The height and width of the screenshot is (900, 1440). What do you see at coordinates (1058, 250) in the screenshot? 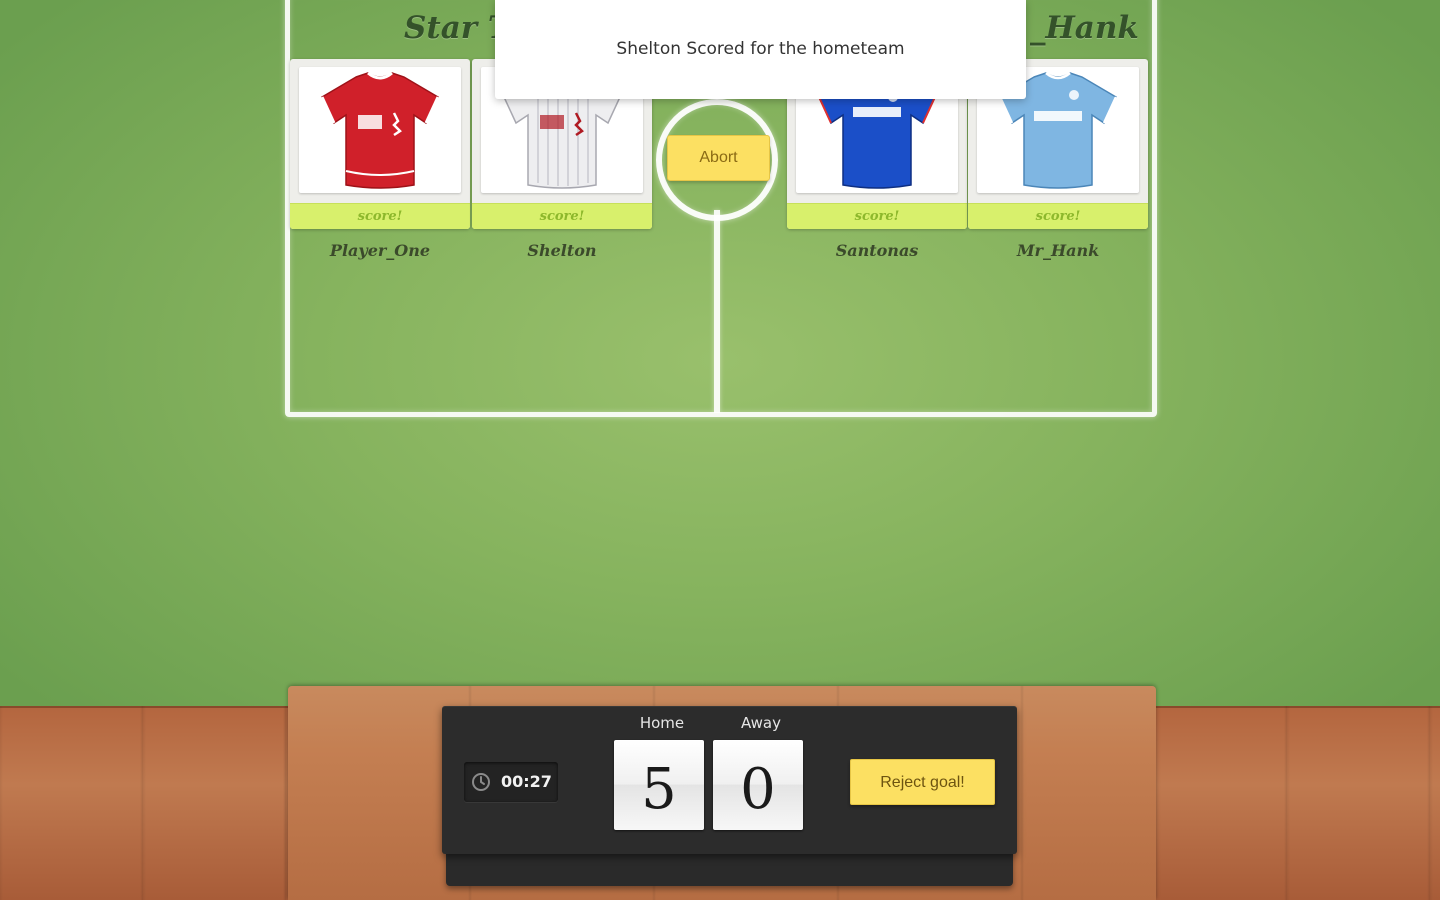
I see `player-name: Mr_Hank` at bounding box center [1058, 250].